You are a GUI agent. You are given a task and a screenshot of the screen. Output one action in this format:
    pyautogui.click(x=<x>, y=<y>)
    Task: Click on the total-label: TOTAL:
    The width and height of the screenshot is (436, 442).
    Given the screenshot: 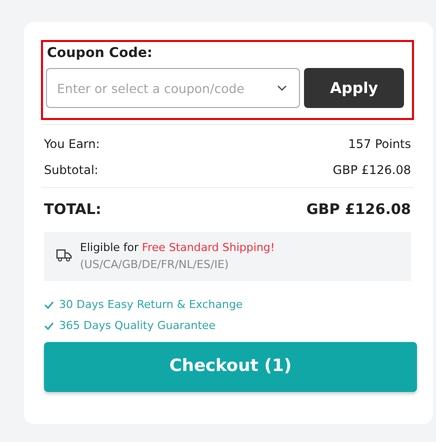 What is the action you would take?
    pyautogui.click(x=73, y=210)
    